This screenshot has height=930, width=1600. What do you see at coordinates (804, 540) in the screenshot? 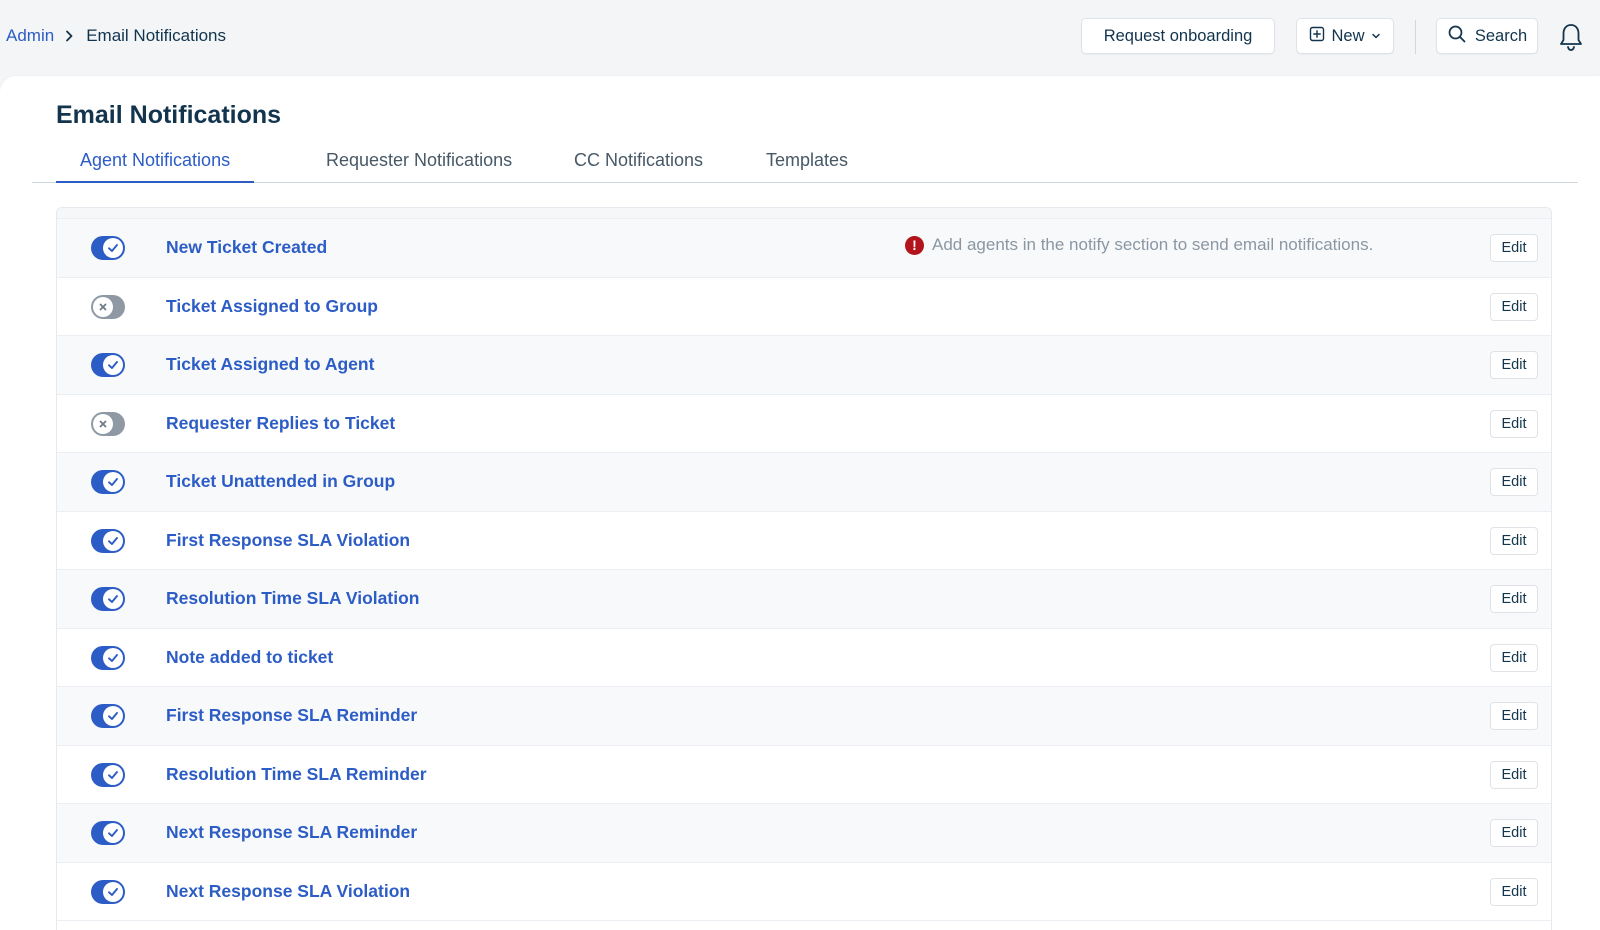
I see `notification-row: First Response SLA Violation Edit` at bounding box center [804, 540].